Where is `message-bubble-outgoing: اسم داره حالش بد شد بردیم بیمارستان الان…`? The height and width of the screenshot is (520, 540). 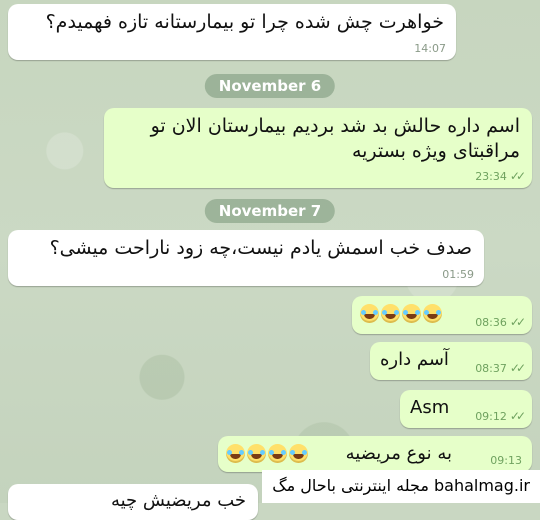
message-bubble-outgoing: اسم داره حالش بد شد بردیم بیمارستان الان… is located at coordinates (318, 148).